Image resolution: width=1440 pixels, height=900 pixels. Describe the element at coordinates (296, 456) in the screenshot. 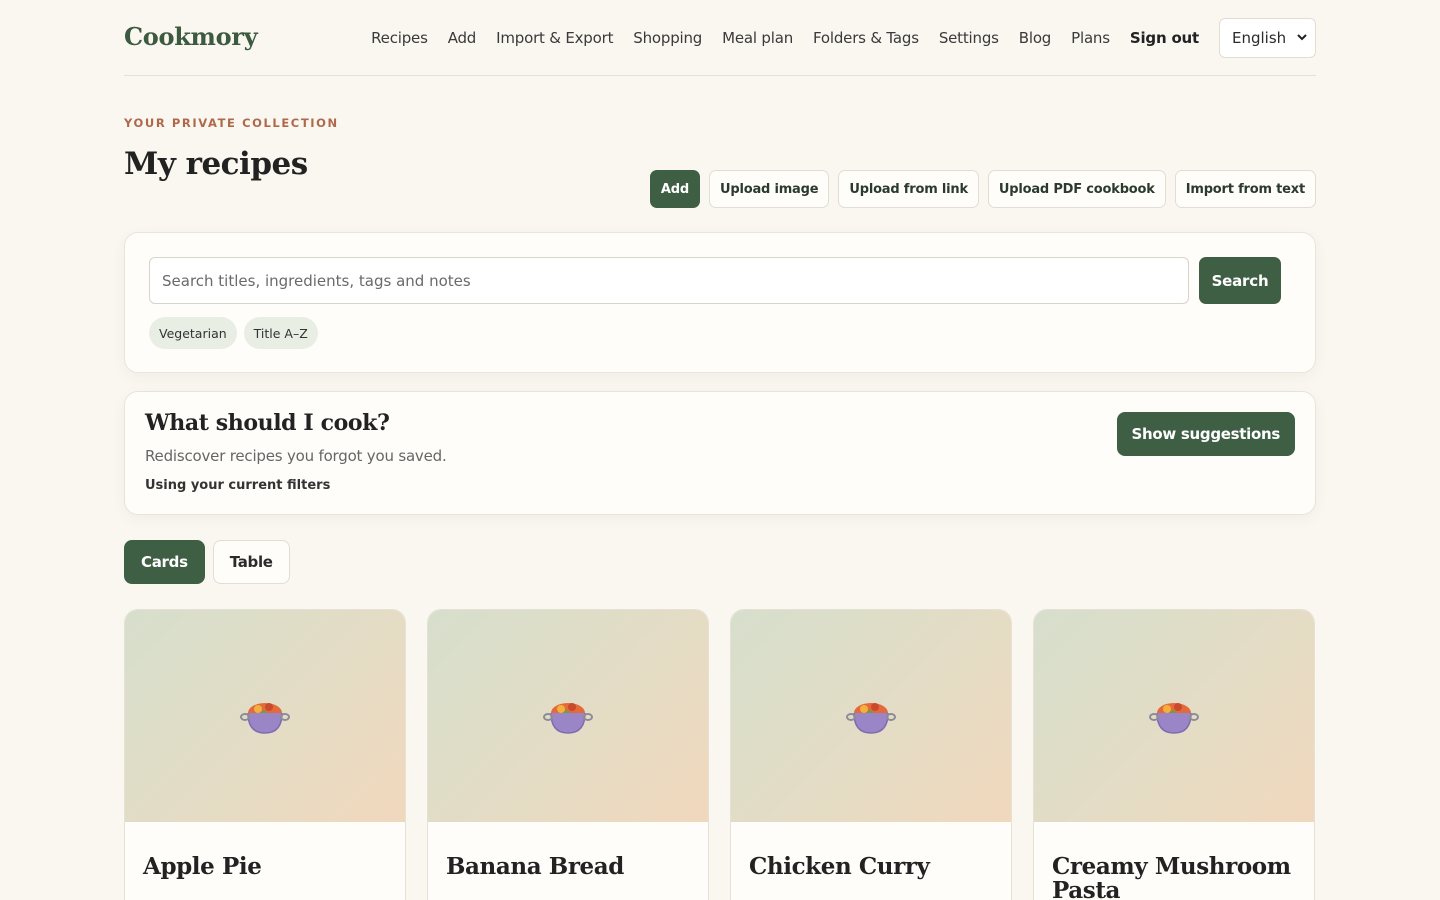

I see `cook-panel-subtitle: Rediscover recipes you forgot you saved.` at that location.